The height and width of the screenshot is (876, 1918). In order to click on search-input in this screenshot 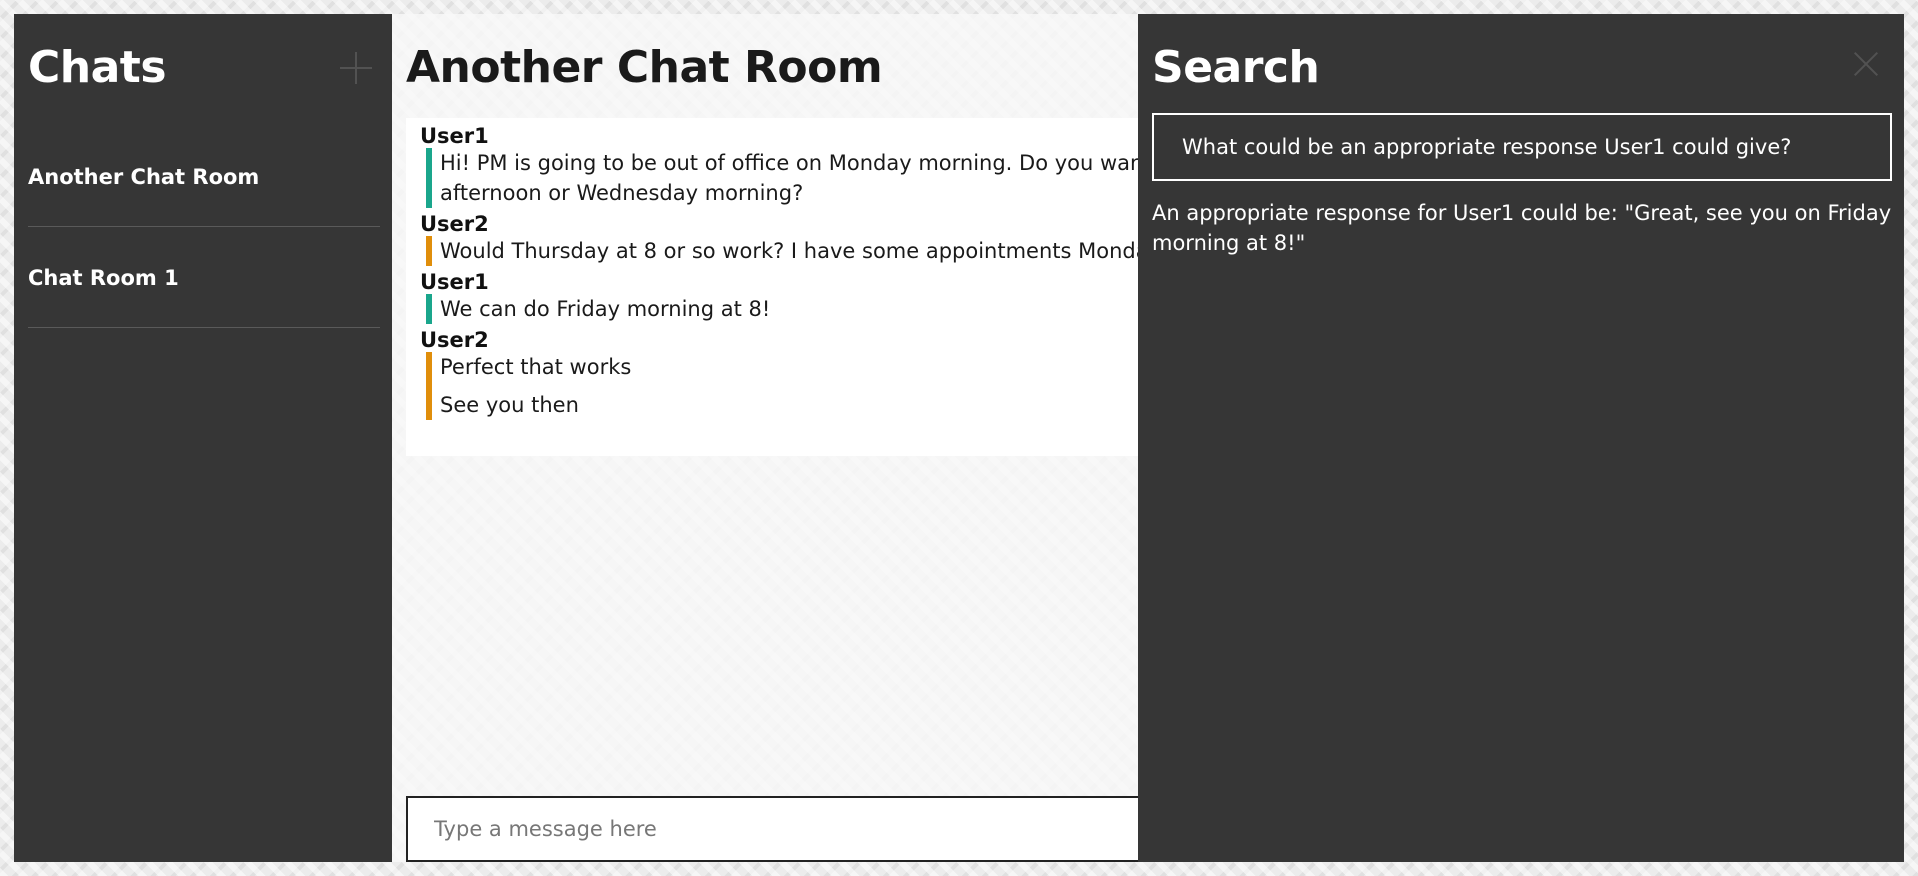, I will do `click(1522, 147)`.